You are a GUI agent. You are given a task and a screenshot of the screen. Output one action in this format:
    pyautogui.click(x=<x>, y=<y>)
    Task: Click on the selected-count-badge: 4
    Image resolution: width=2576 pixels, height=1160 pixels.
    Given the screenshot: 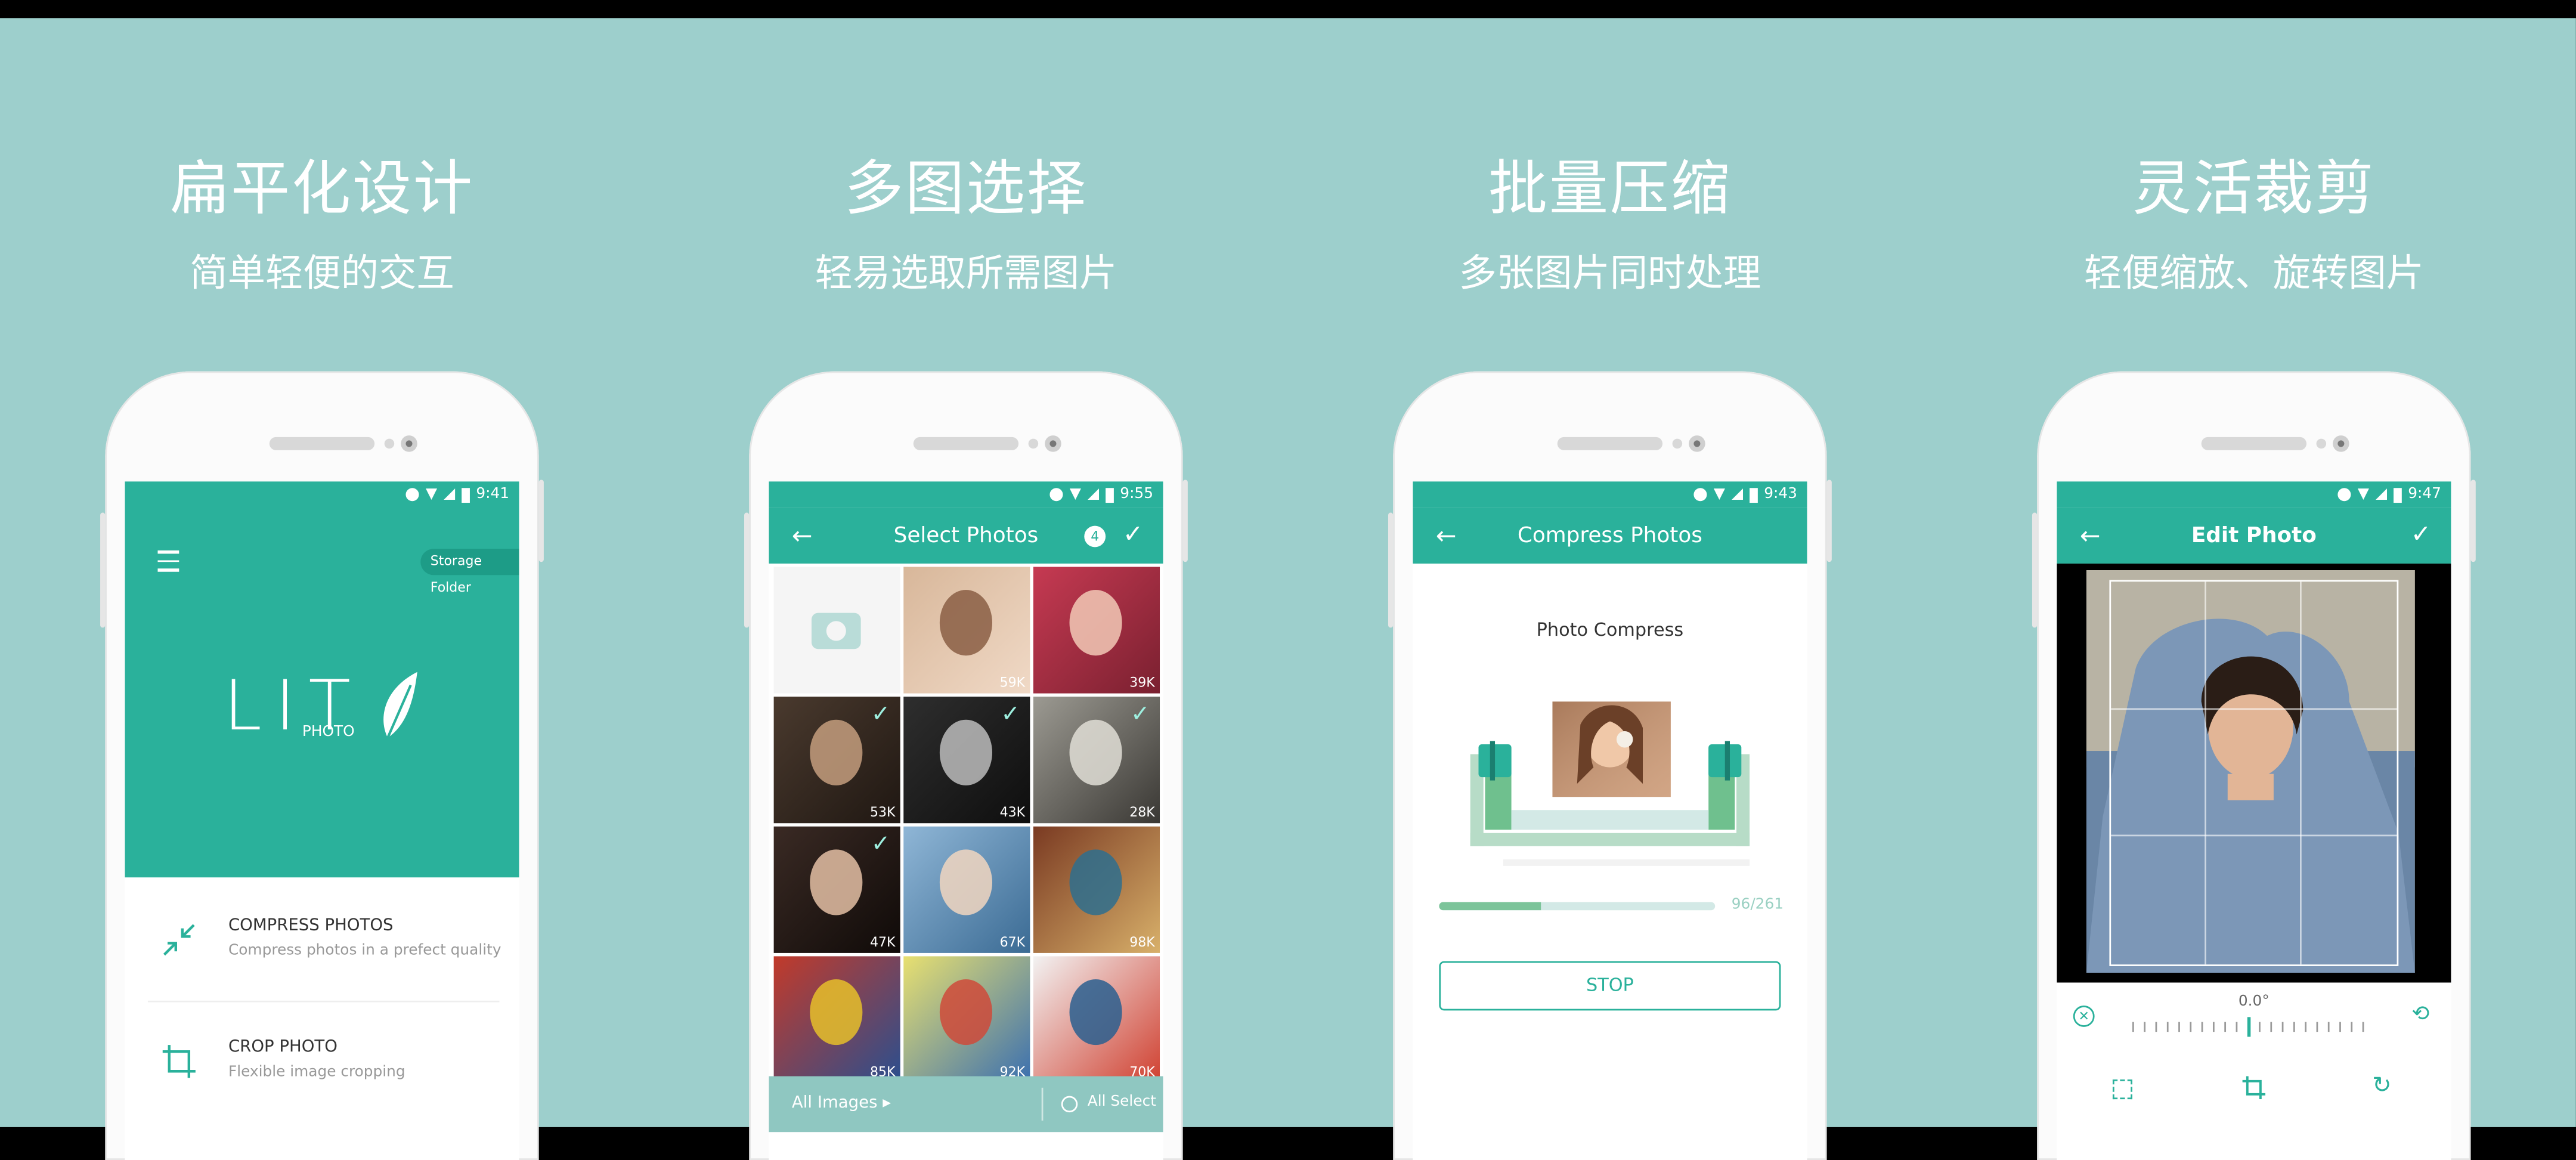 What is the action you would take?
    pyautogui.click(x=1095, y=536)
    